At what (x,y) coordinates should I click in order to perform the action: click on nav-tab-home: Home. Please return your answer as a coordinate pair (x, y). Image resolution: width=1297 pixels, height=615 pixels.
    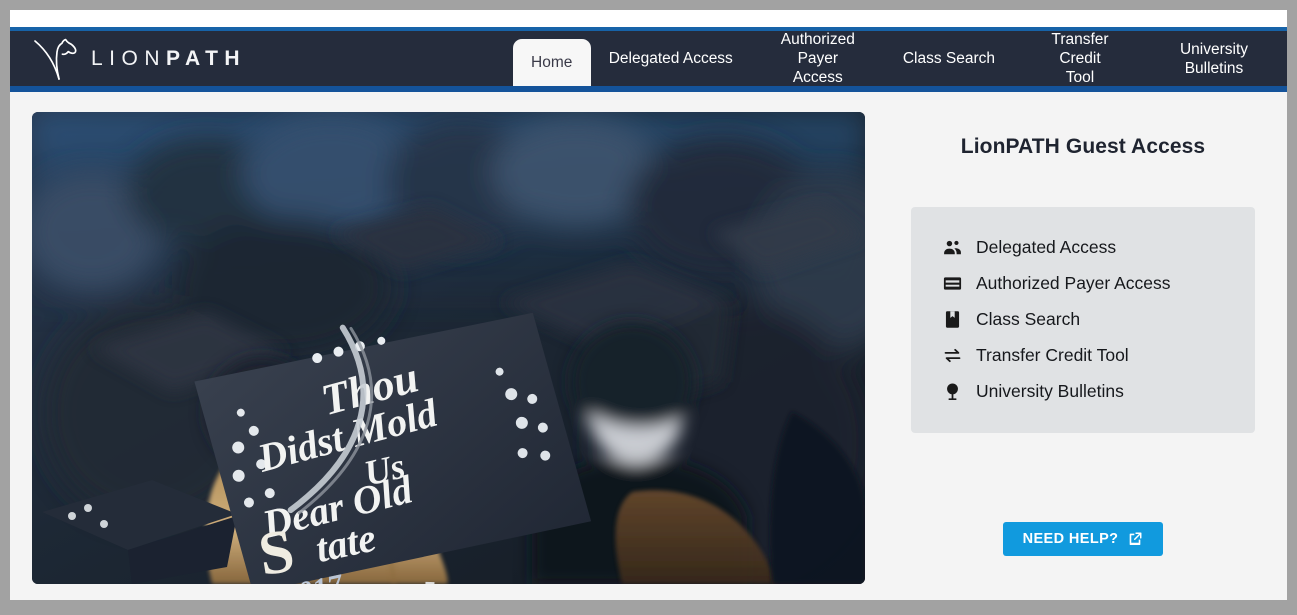
    Looking at the image, I should click on (551, 62).